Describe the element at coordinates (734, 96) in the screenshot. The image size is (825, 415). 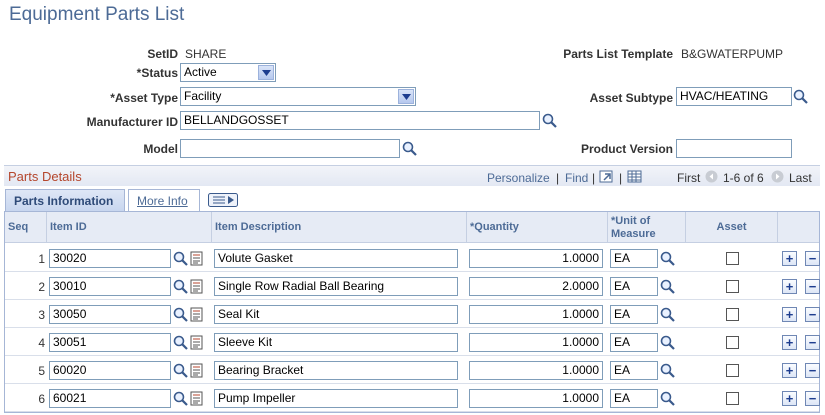
I see `asset-subtype-input: HVAC/HEATING` at that location.